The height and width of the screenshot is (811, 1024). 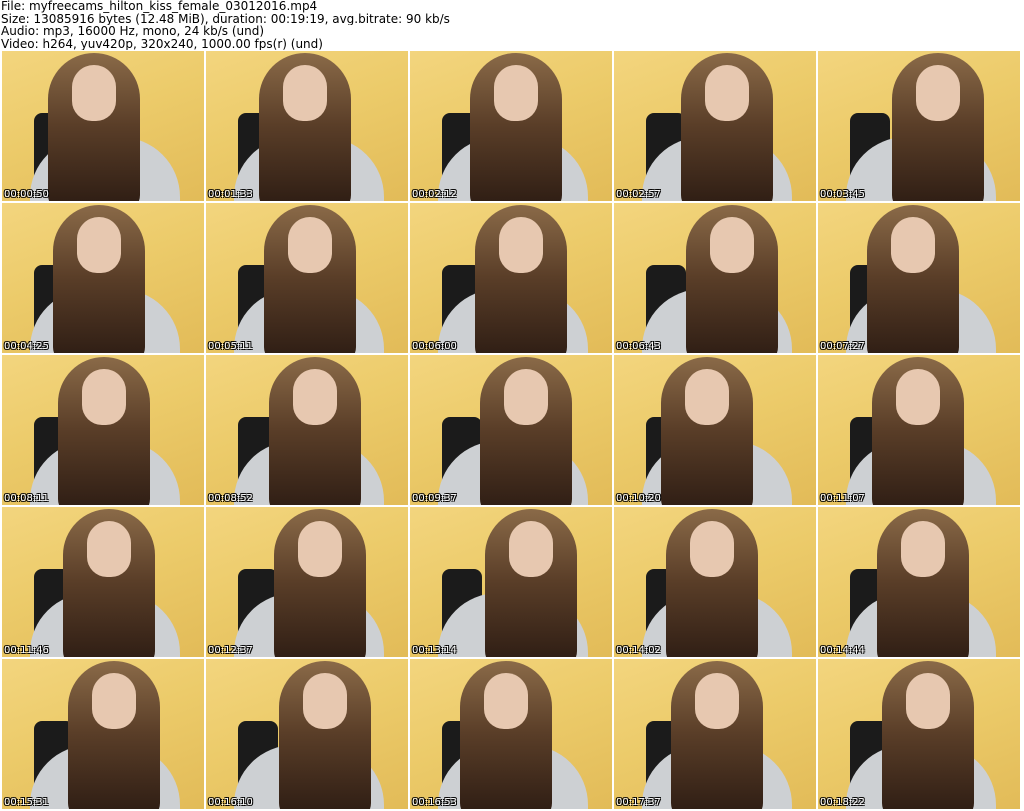 I want to click on video-thumbnail: 00:16:53, so click(x=511, y=734).